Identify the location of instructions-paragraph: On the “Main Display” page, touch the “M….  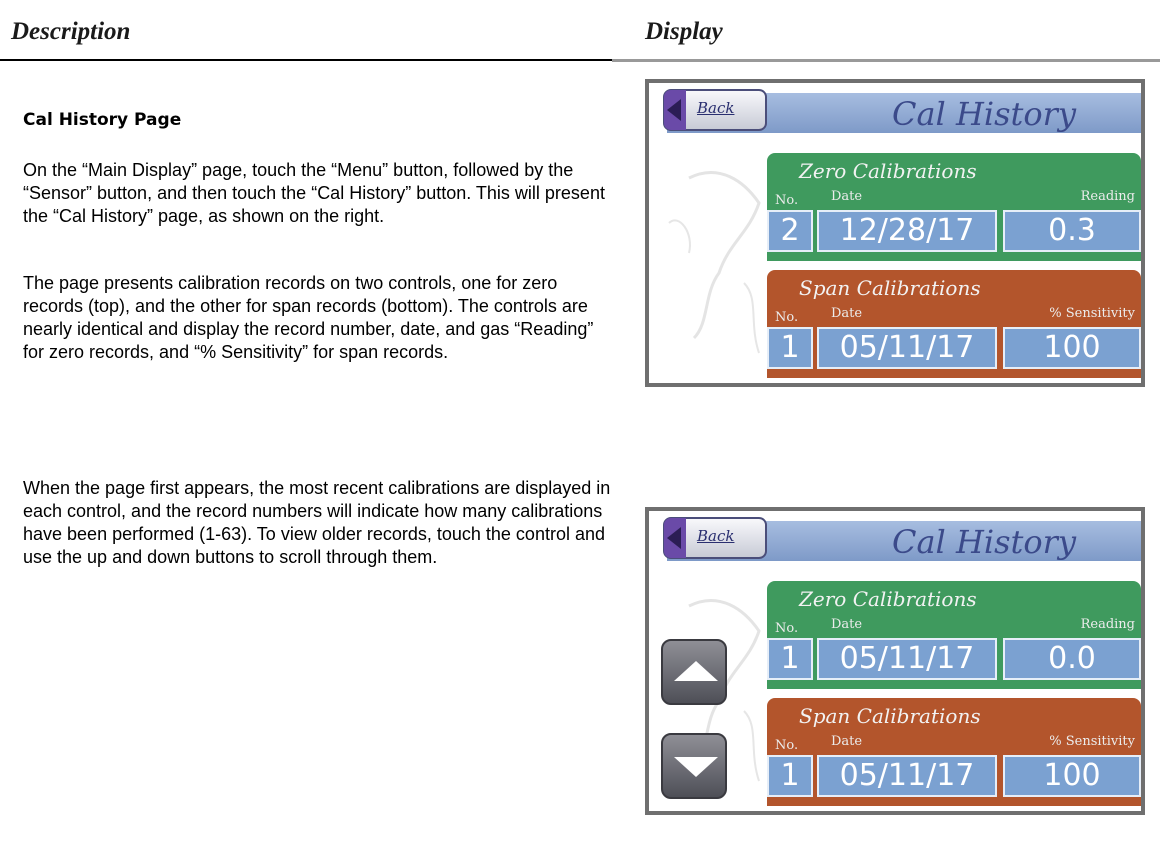
(314, 193).